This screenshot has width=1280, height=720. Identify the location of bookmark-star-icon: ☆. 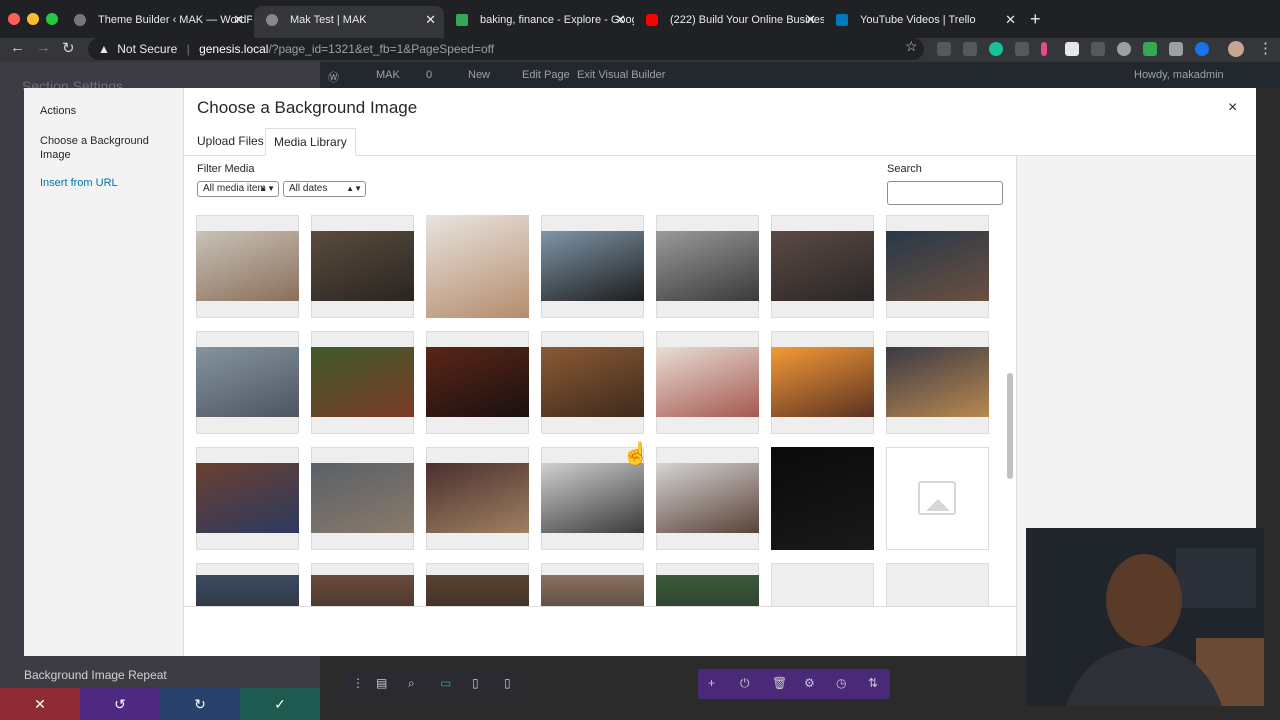
(911, 46).